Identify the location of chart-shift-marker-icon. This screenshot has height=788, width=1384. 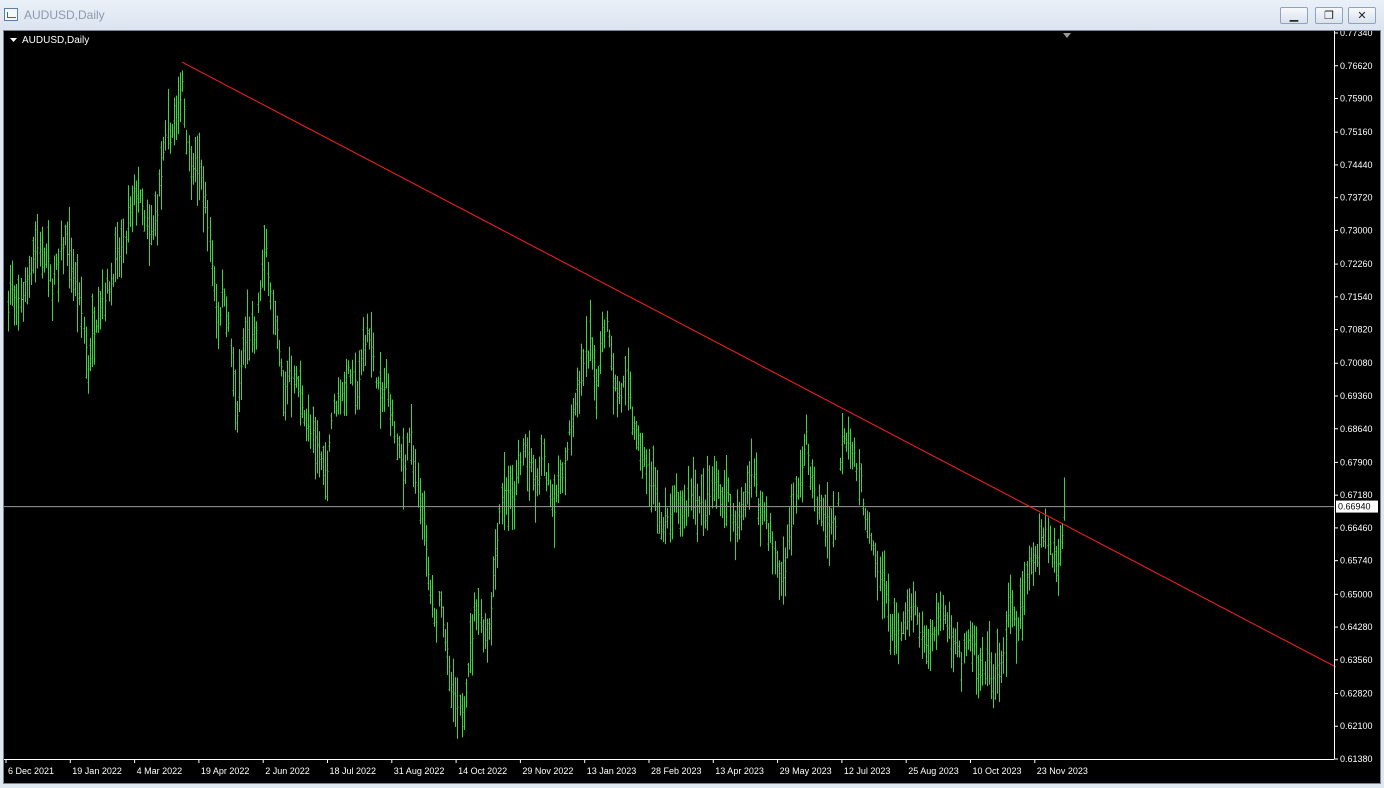
(1067, 35).